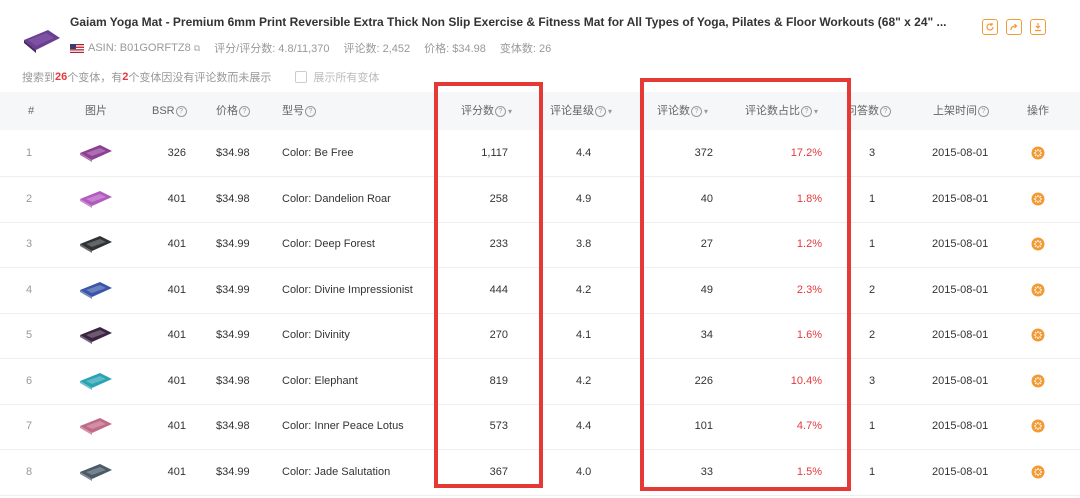 The width and height of the screenshot is (1080, 498). I want to click on external-link-icon: ⧉, so click(197, 48).